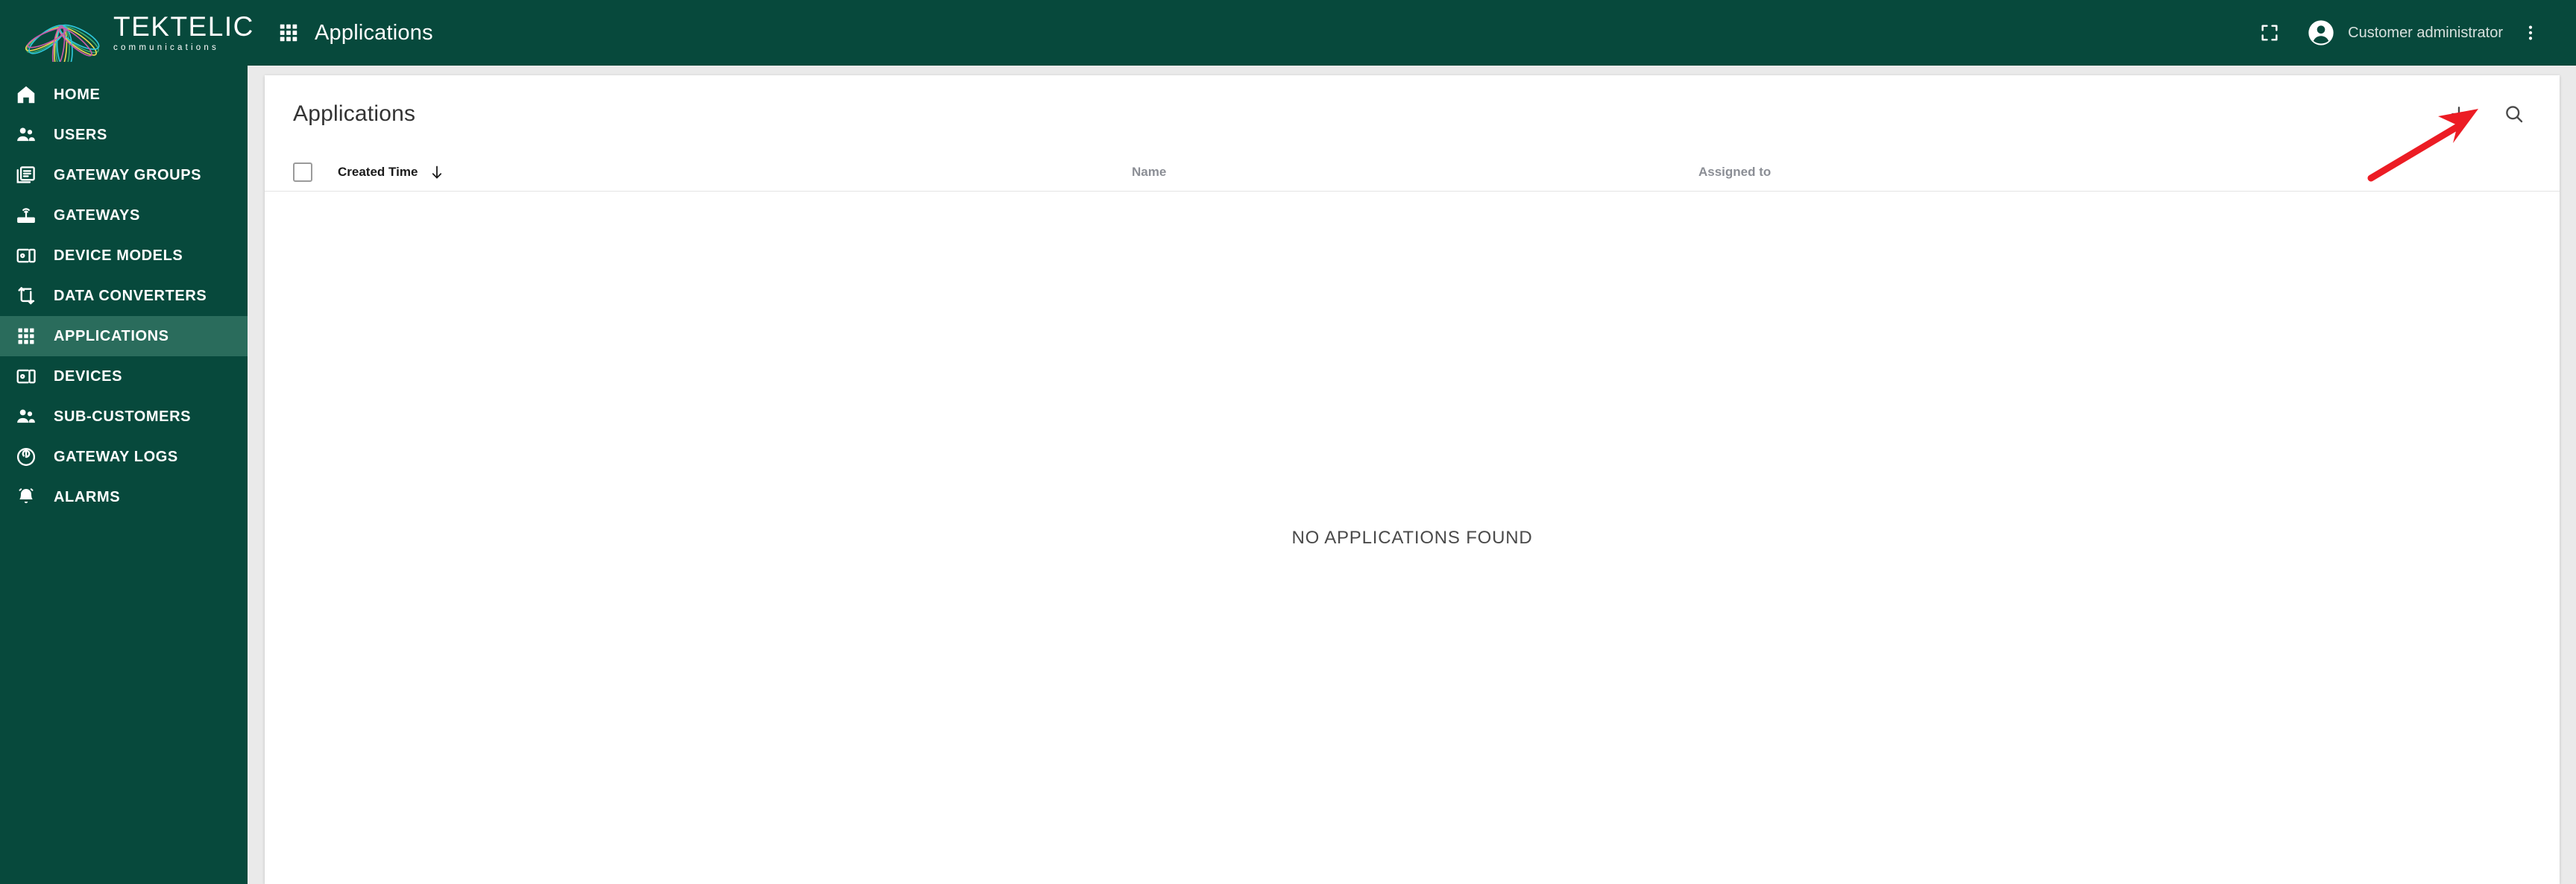 The image size is (2576, 884). What do you see at coordinates (1412, 114) in the screenshot?
I see `card-header: Applications` at bounding box center [1412, 114].